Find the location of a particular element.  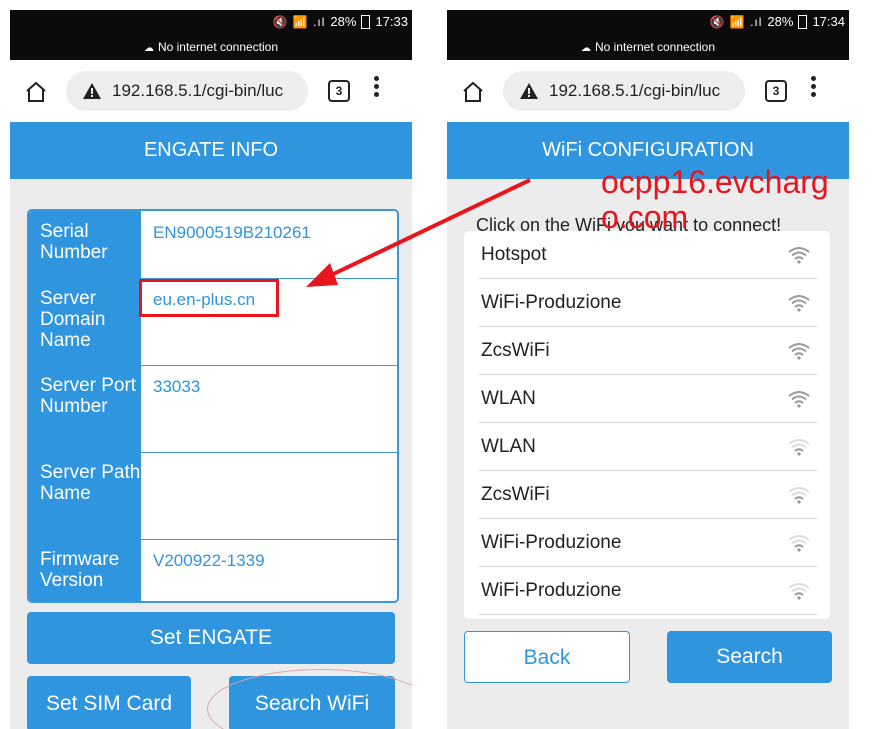

info-label: Server Port Number is located at coordinates (85, 408).